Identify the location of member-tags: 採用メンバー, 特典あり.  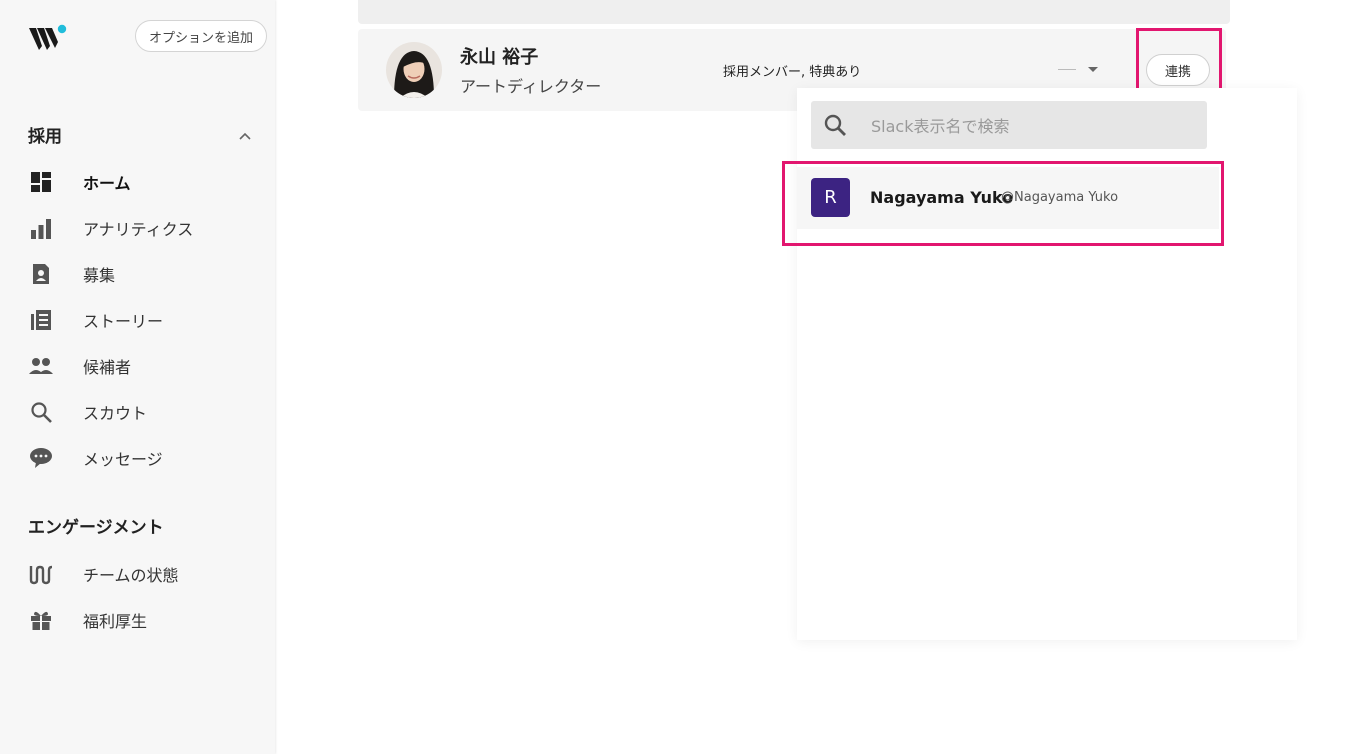
(792, 72).